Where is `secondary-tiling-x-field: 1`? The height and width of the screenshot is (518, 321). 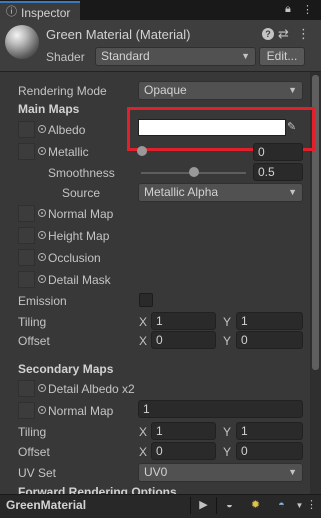 secondary-tiling-x-field: 1 is located at coordinates (183, 431).